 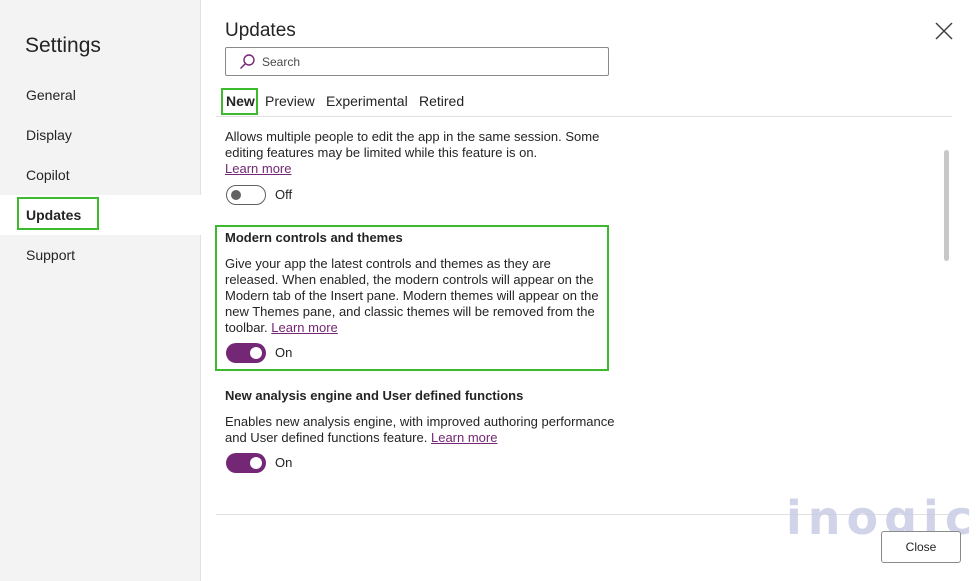 What do you see at coordinates (100, 95) in the screenshot?
I see `sidebar-item-general: General` at bounding box center [100, 95].